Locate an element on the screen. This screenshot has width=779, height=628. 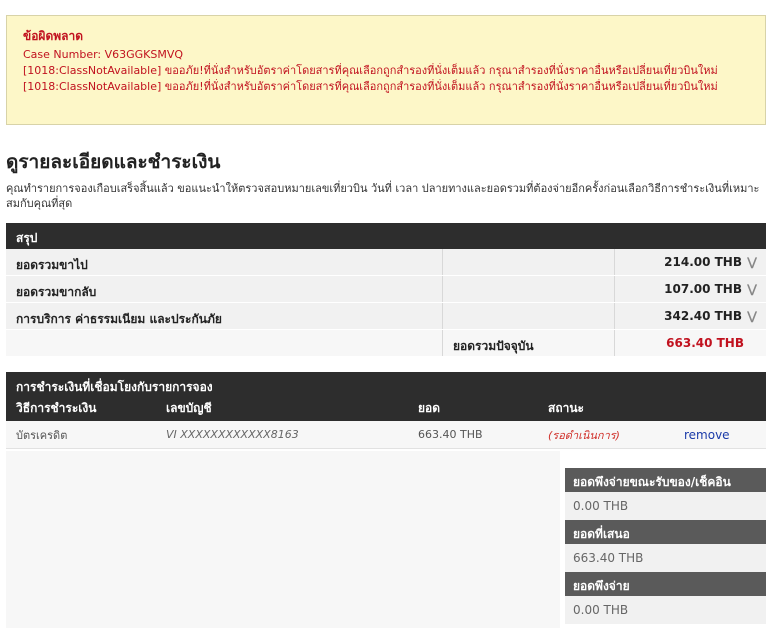
linked-payments-title: การชำระเงินที่เชื่อมโยงกับรายการจอง is located at coordinates (114, 387).